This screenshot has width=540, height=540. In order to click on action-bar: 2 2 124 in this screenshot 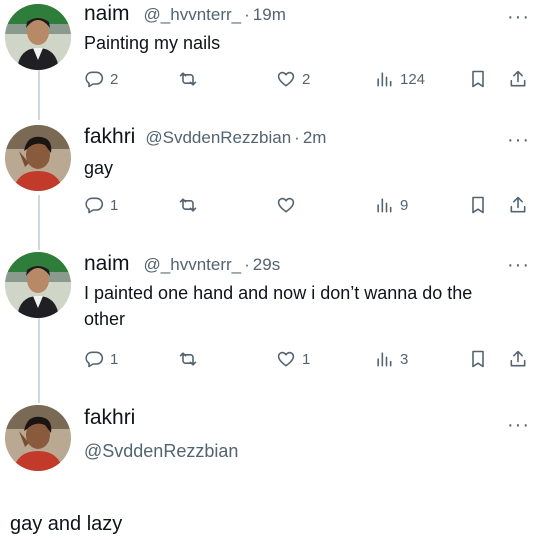, I will do `click(307, 79)`.